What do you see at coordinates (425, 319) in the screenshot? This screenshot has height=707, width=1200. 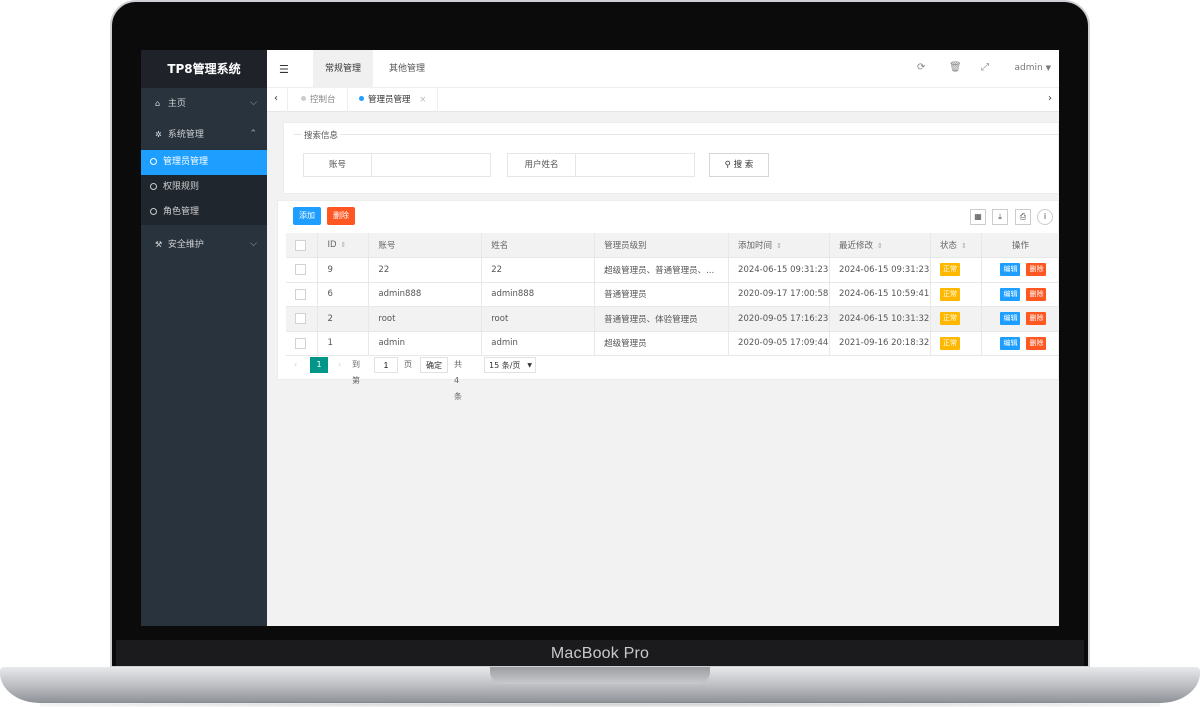 I see `cell-account: root` at bounding box center [425, 319].